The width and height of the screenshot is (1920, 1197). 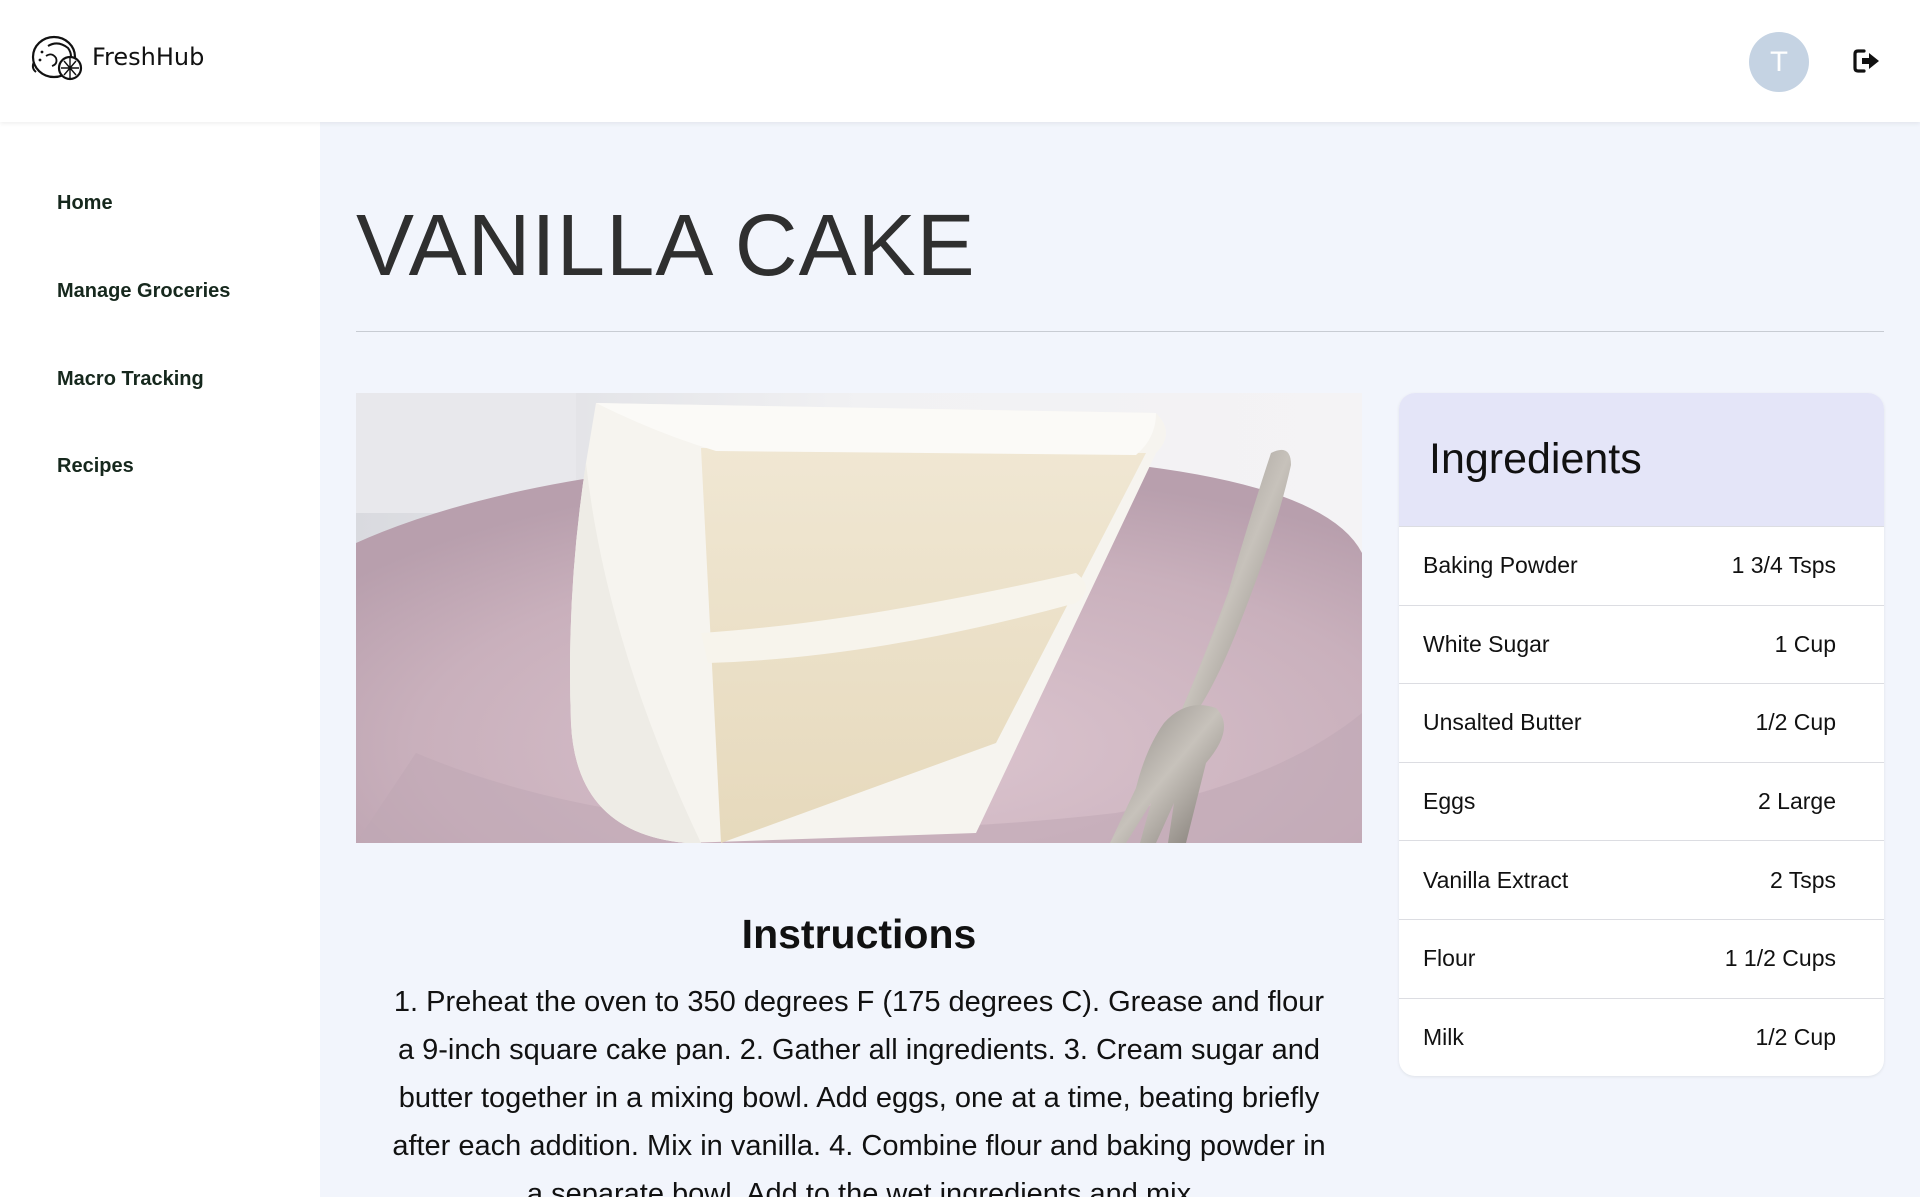 I want to click on lemon-logo-icon, so click(x=57, y=58).